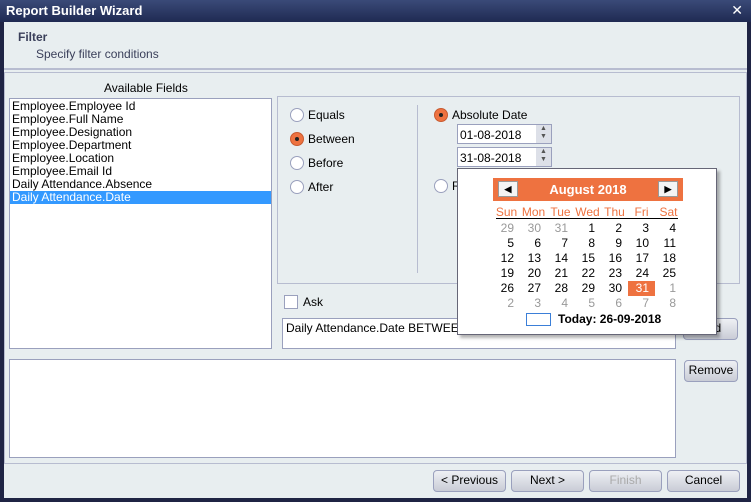 The height and width of the screenshot is (502, 751). I want to click on operator-label: Equals, so click(326, 115).